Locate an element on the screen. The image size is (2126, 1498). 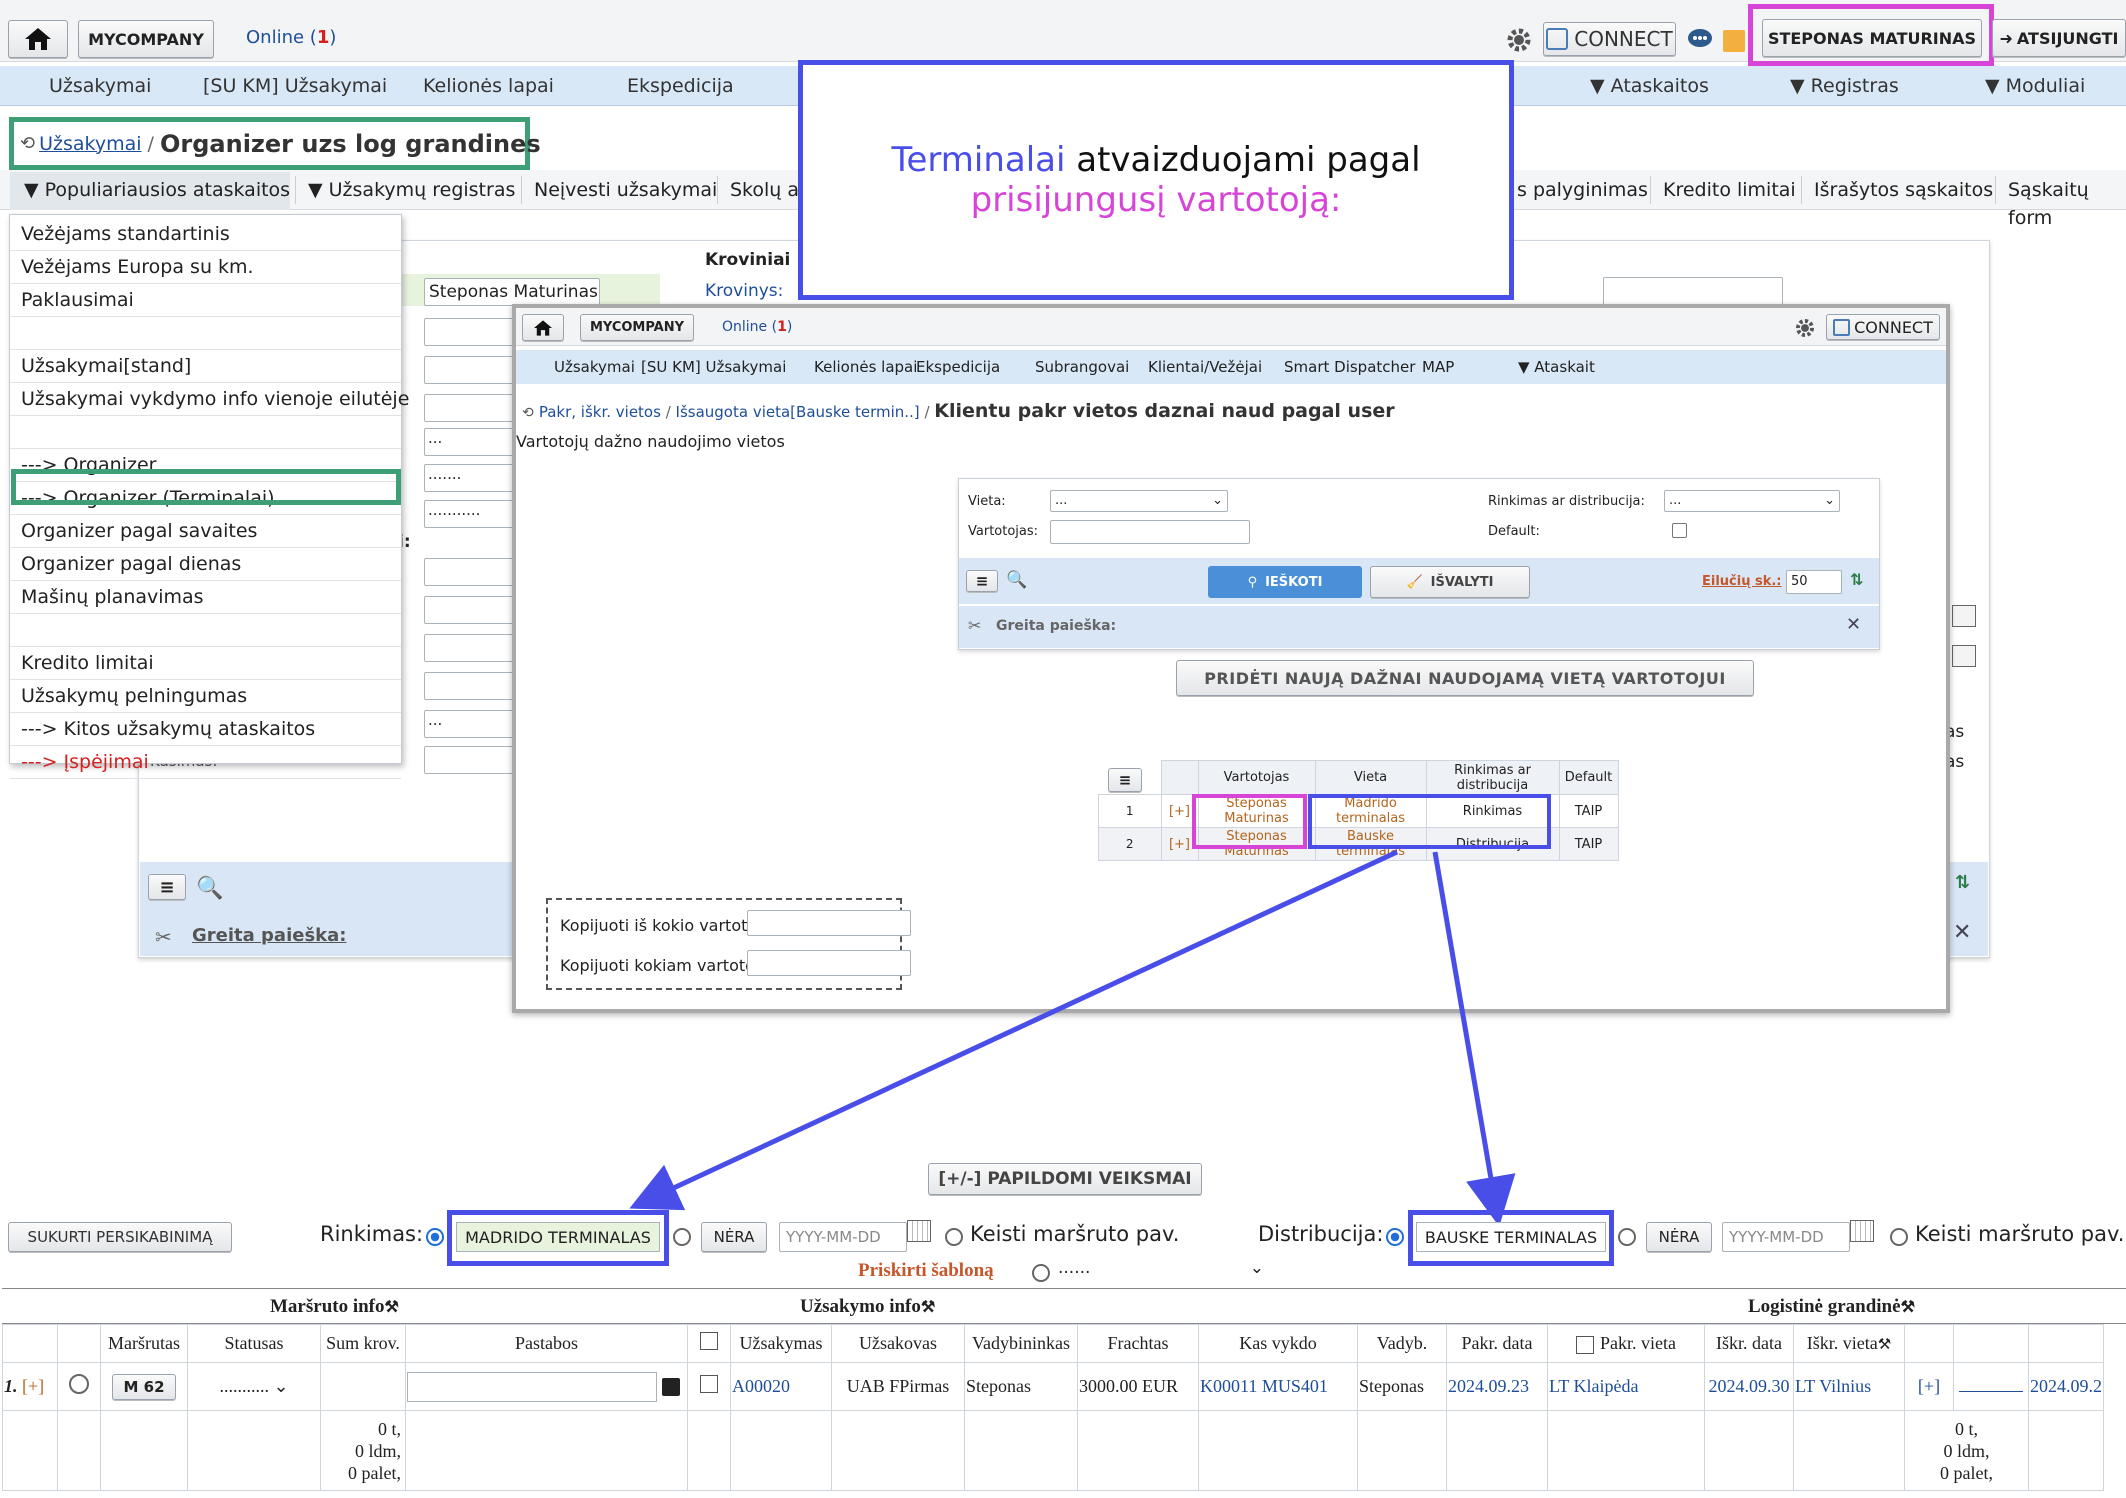
row-expand: [+] is located at coordinates (33, 1386).